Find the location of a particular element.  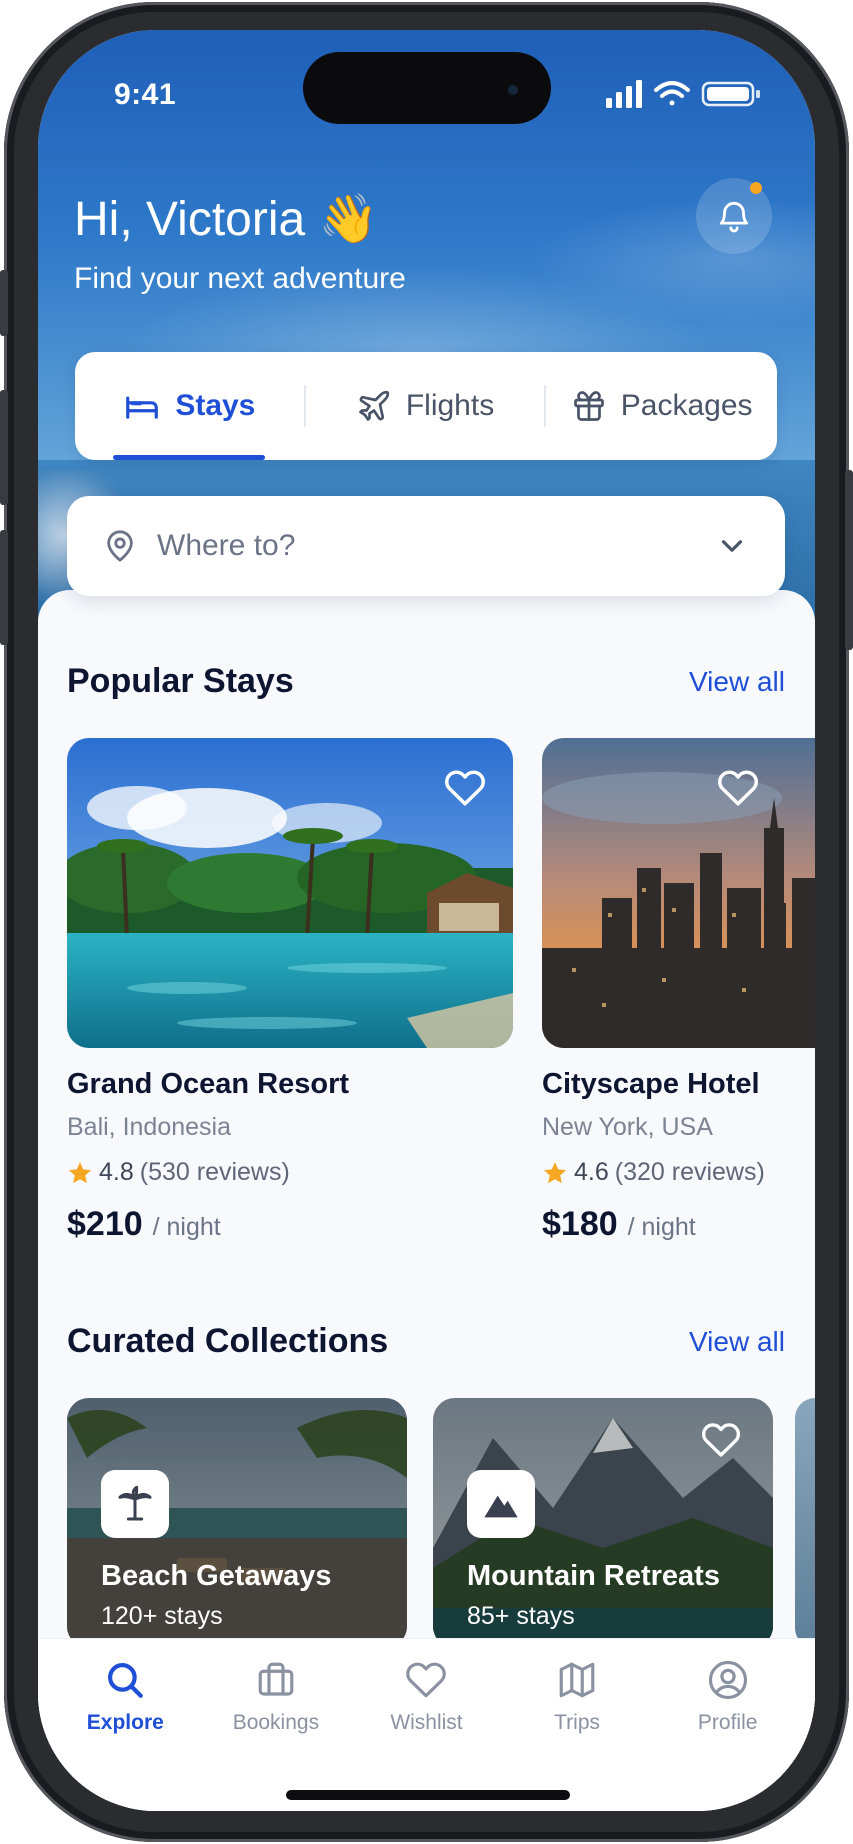

volume-up-button is located at coordinates (4, 447).